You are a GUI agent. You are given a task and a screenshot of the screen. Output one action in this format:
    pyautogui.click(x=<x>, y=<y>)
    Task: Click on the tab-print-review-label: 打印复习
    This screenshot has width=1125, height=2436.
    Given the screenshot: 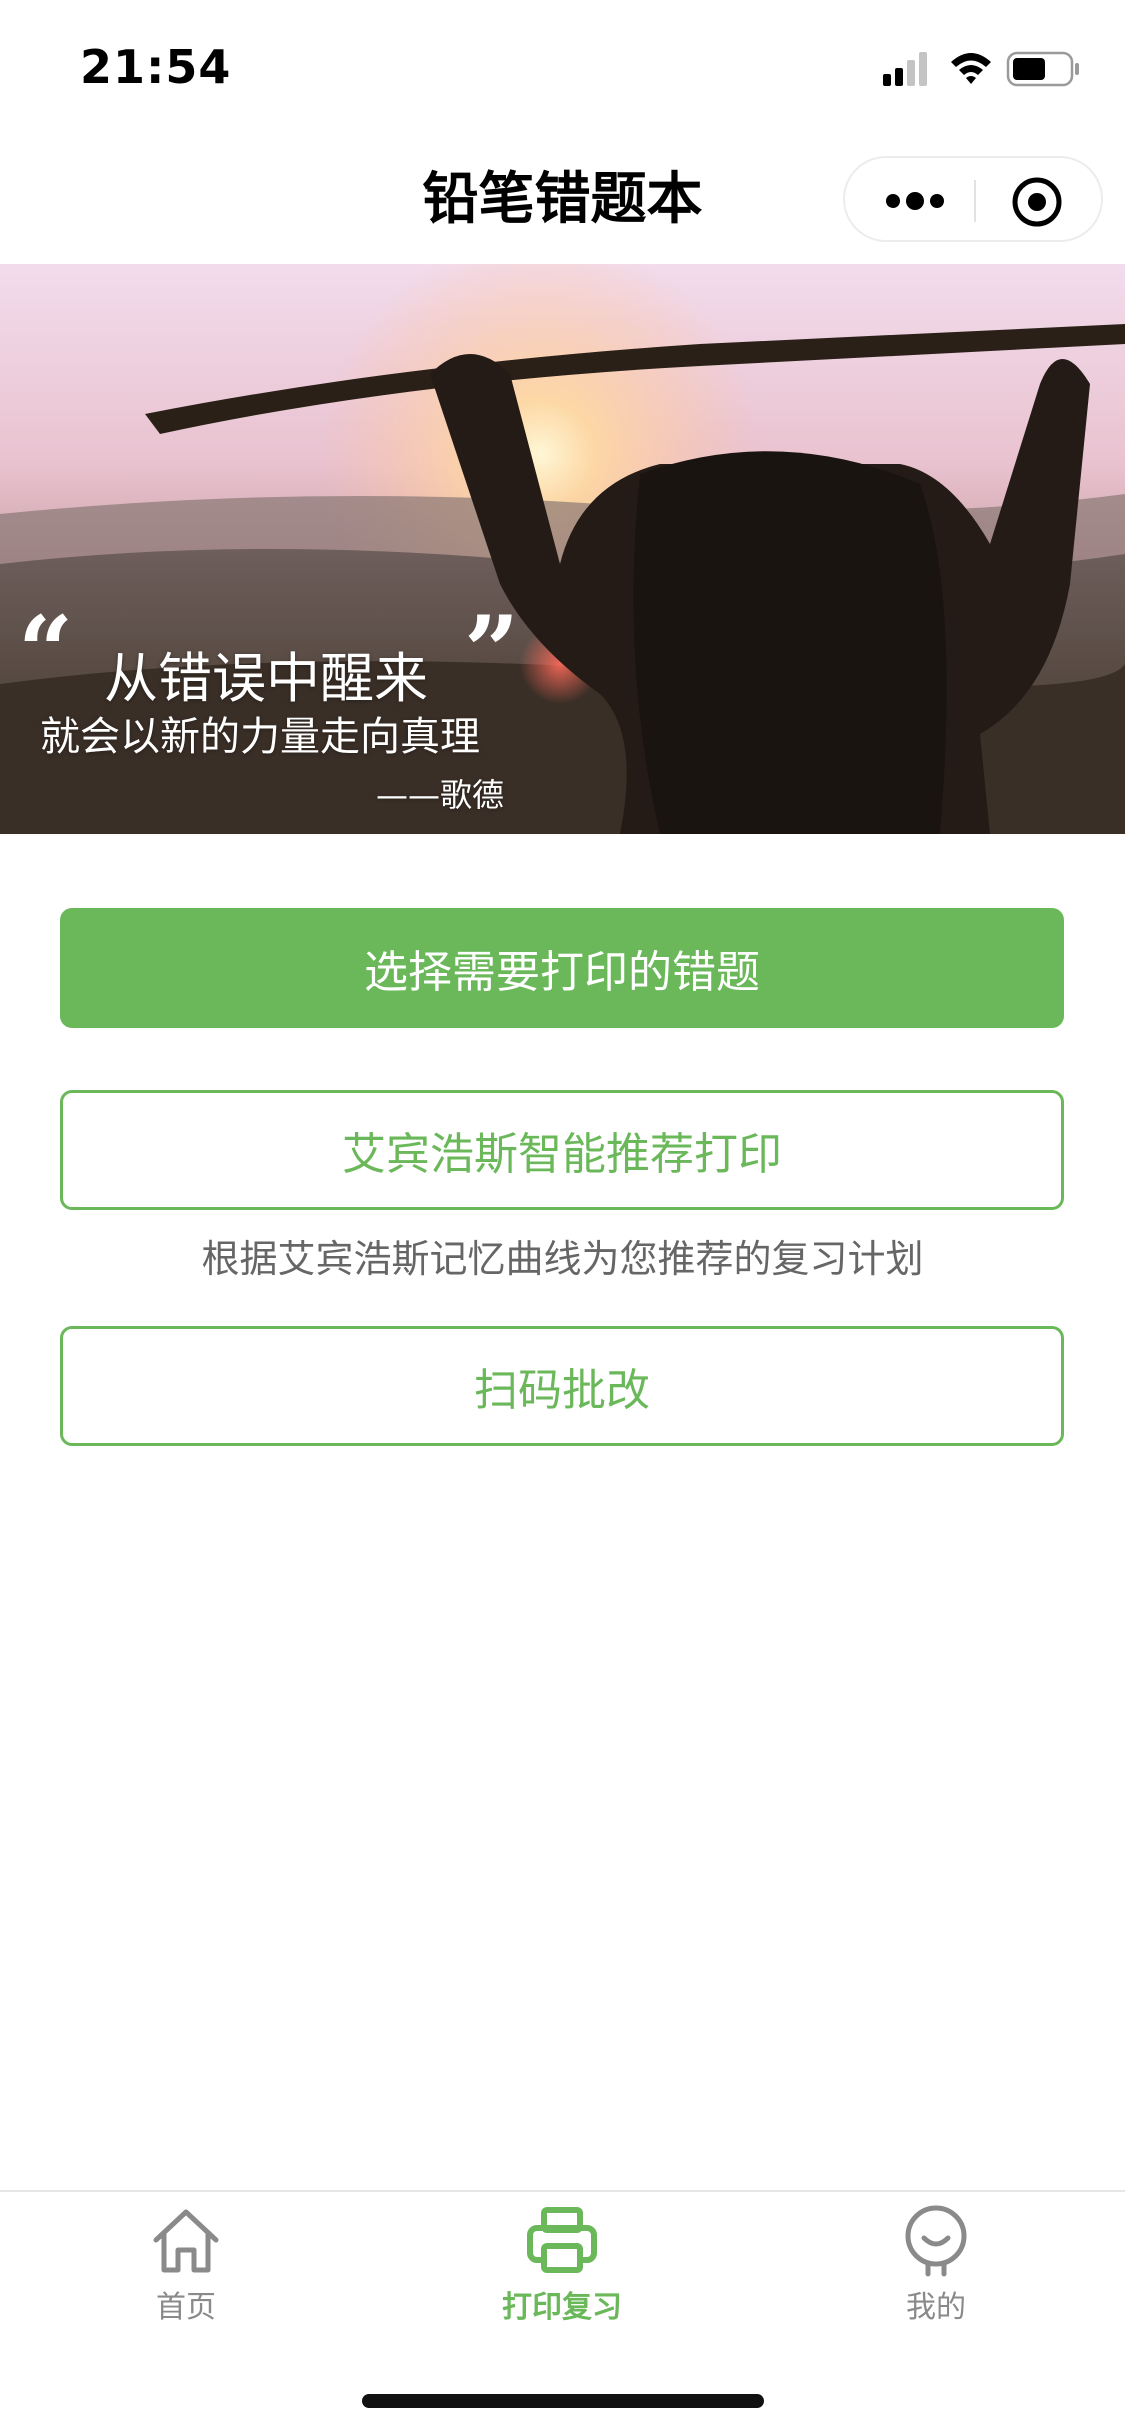 What is the action you would take?
    pyautogui.click(x=562, y=2307)
    